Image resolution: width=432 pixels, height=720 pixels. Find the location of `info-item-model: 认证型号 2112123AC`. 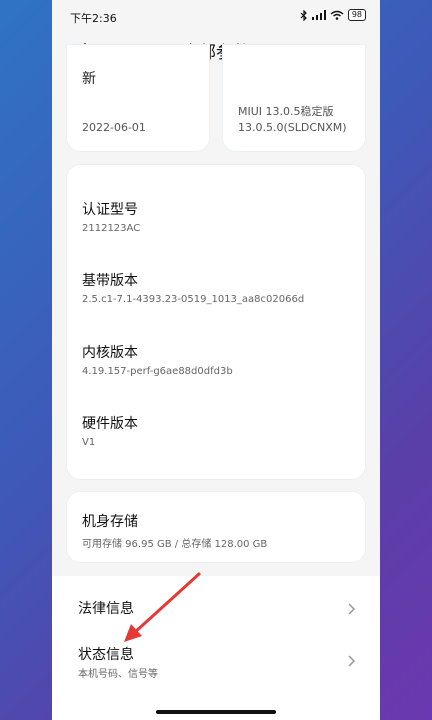

info-item-model: 认证型号 2112123AC is located at coordinates (111, 216).